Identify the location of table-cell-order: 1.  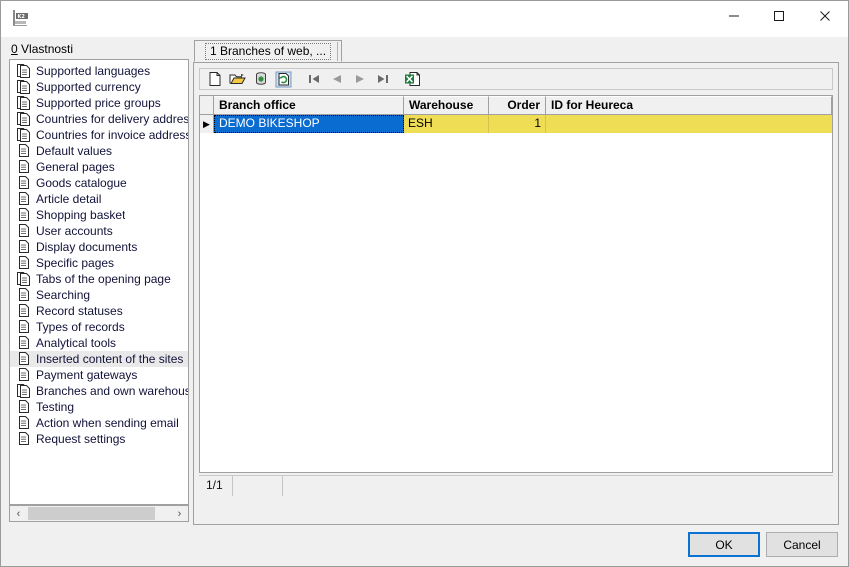
(517, 124).